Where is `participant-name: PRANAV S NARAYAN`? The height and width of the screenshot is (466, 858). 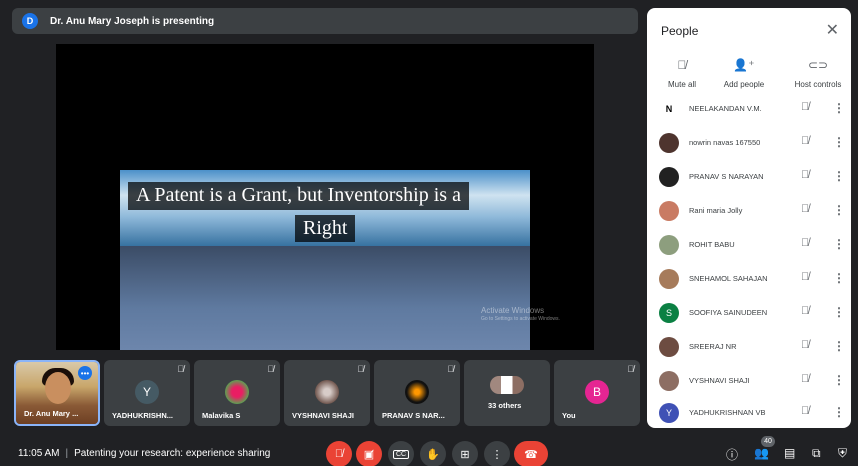
participant-name: PRANAV S NARAYAN is located at coordinates (726, 176).